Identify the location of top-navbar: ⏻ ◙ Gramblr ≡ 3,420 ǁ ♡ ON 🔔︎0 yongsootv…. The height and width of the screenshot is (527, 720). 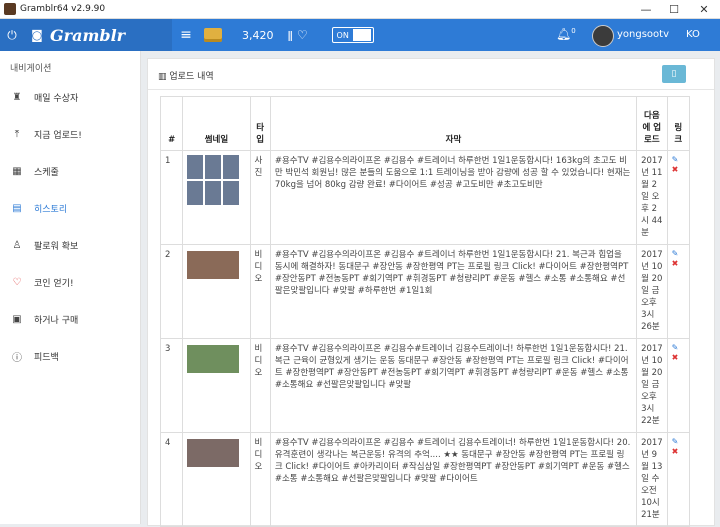
(360, 35).